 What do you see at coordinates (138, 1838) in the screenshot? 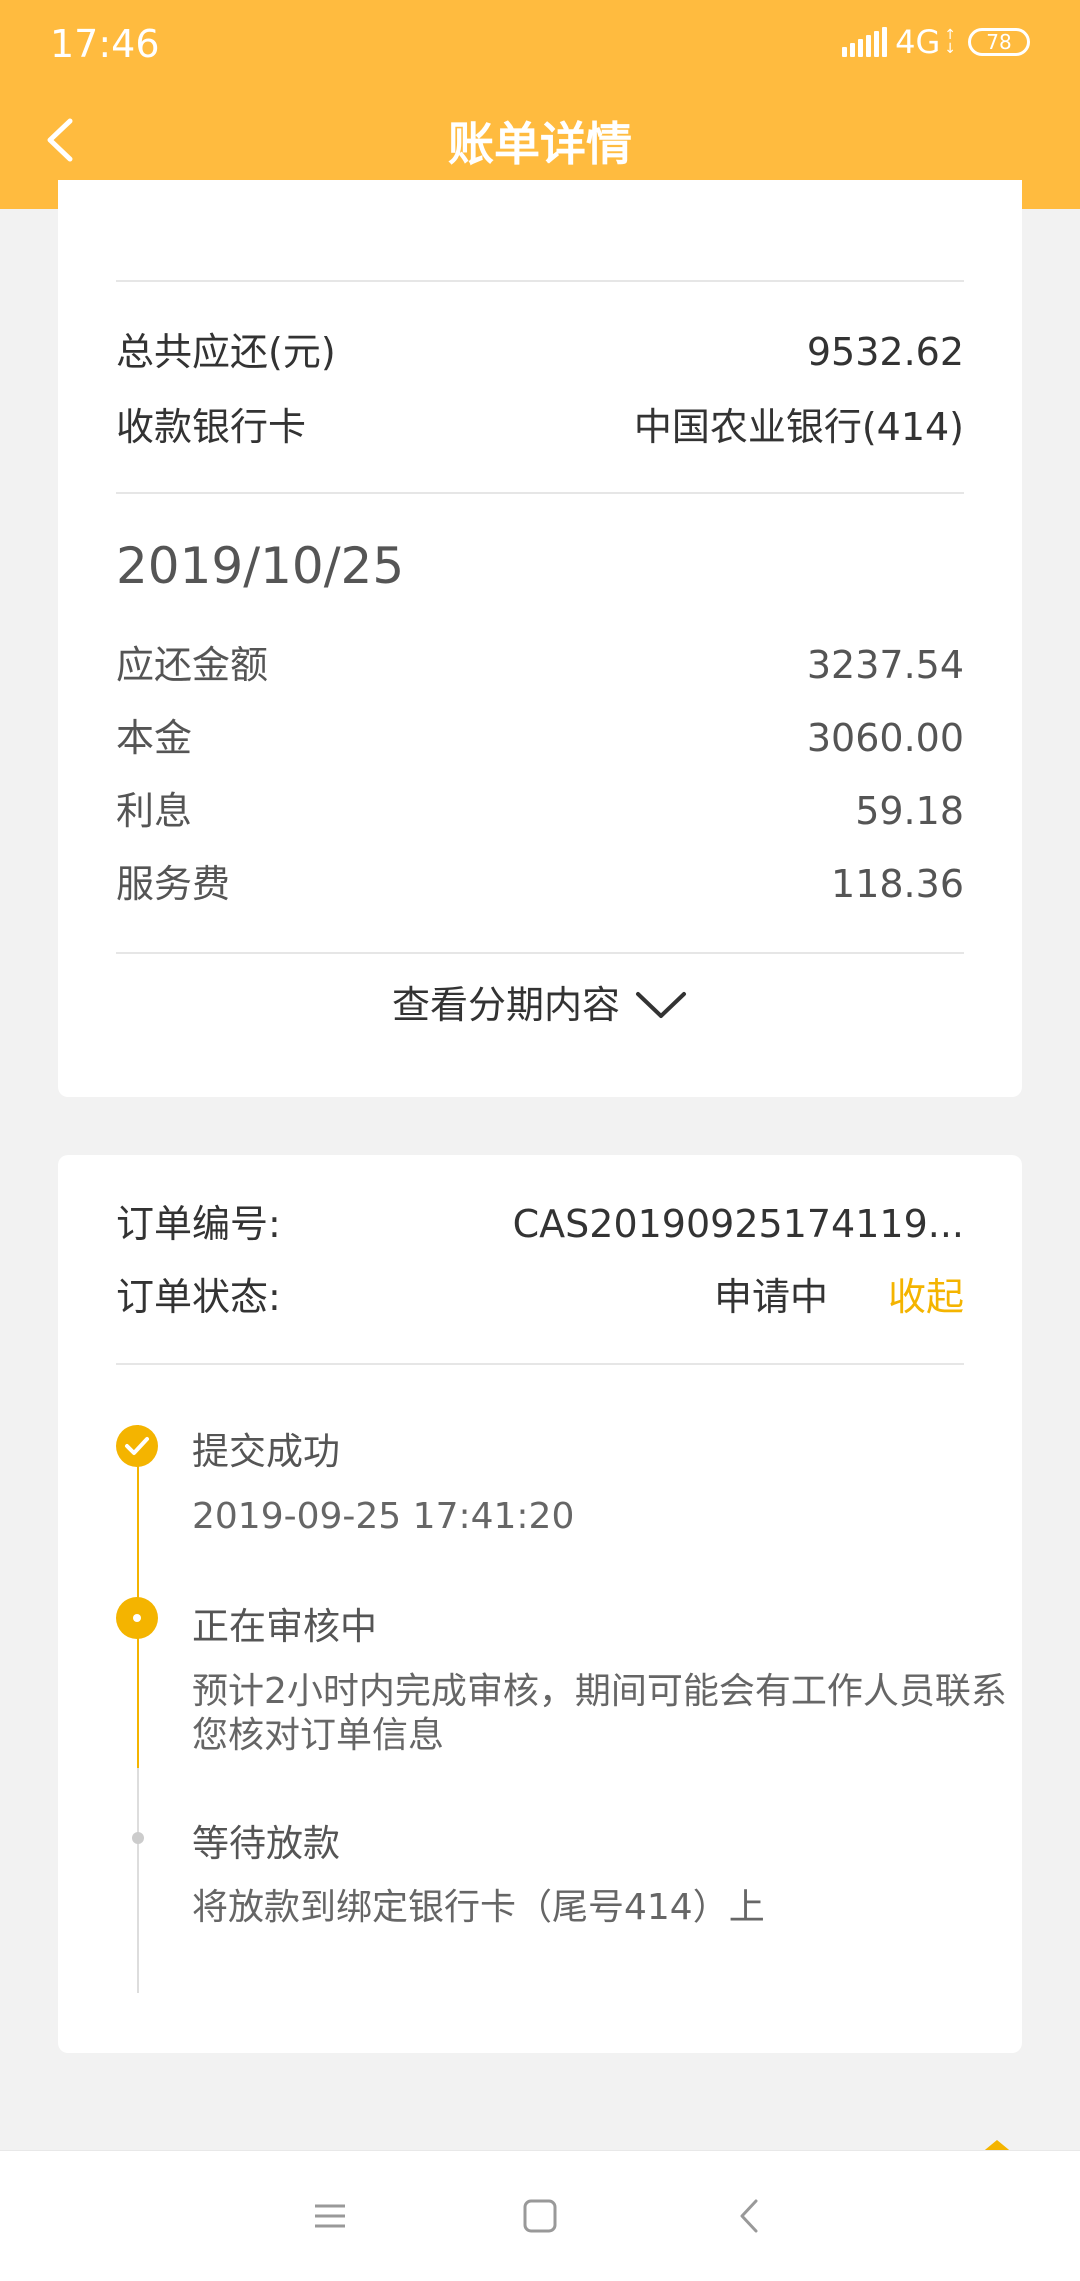
I see `pending-dot-icon` at bounding box center [138, 1838].